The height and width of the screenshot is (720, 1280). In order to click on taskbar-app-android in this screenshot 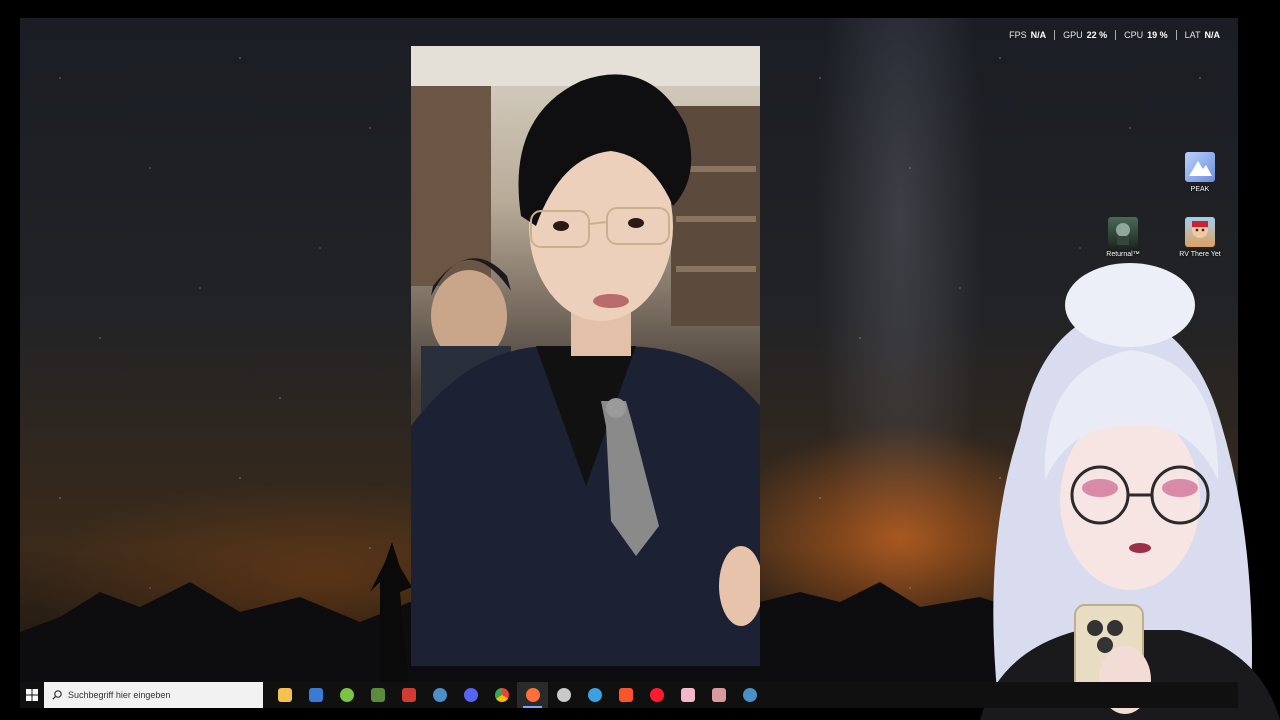, I will do `click(346, 695)`.